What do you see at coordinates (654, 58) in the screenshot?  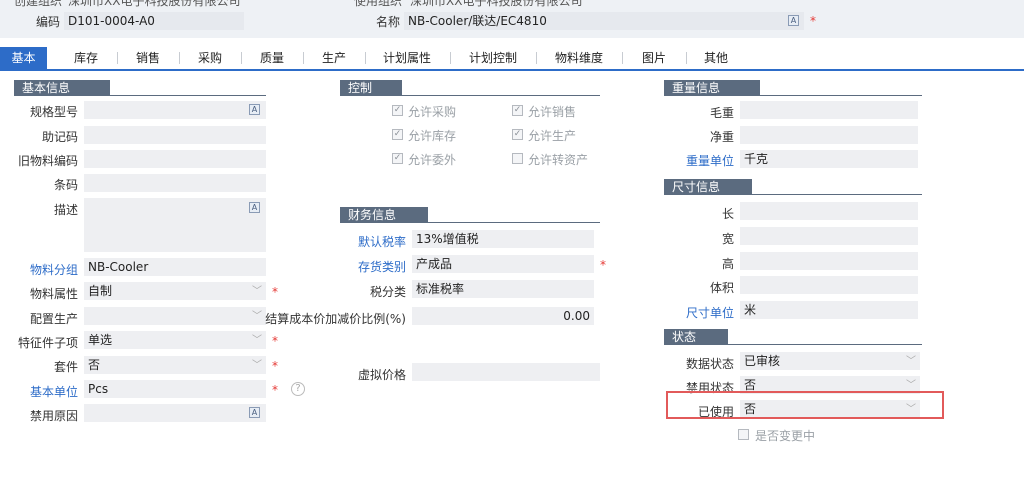 I see `tab-images: 图片` at bounding box center [654, 58].